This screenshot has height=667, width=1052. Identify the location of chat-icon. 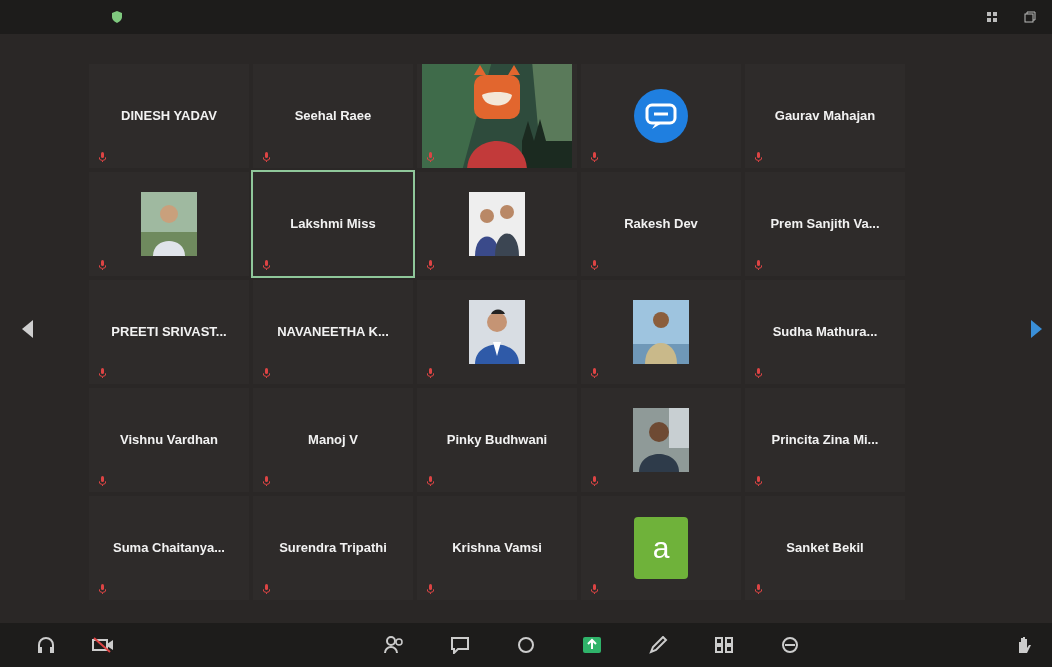
(460, 645).